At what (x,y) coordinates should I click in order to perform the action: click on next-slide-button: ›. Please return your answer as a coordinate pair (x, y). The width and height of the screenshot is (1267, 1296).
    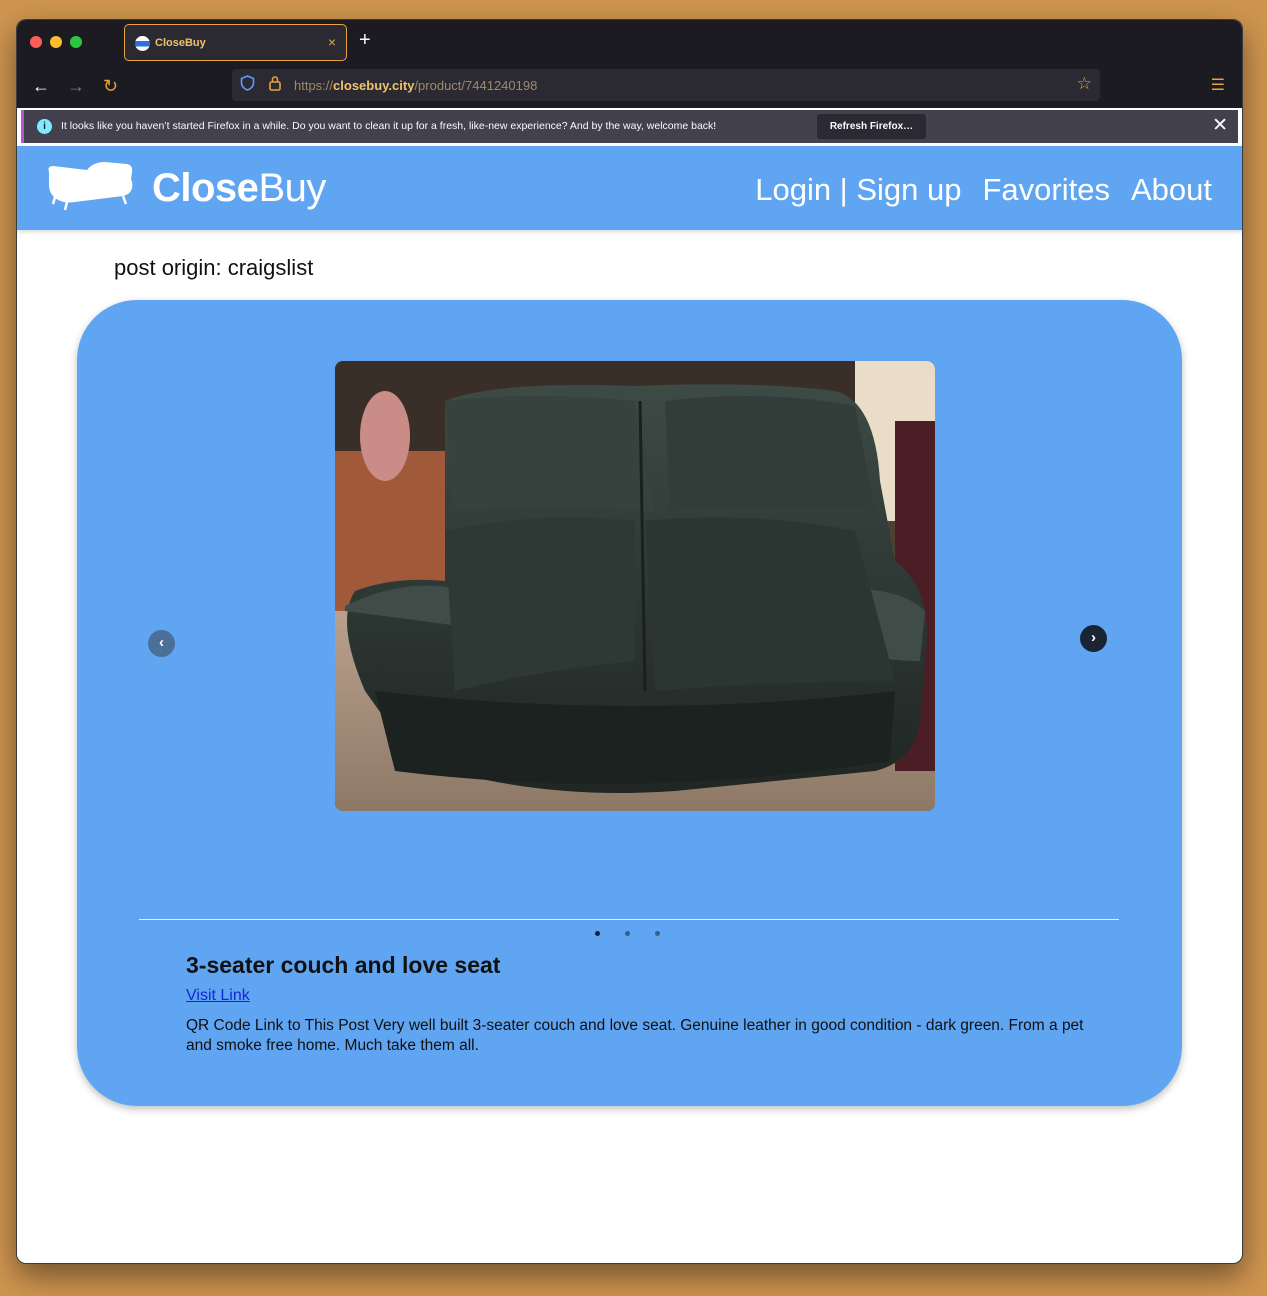
    Looking at the image, I should click on (1093, 638).